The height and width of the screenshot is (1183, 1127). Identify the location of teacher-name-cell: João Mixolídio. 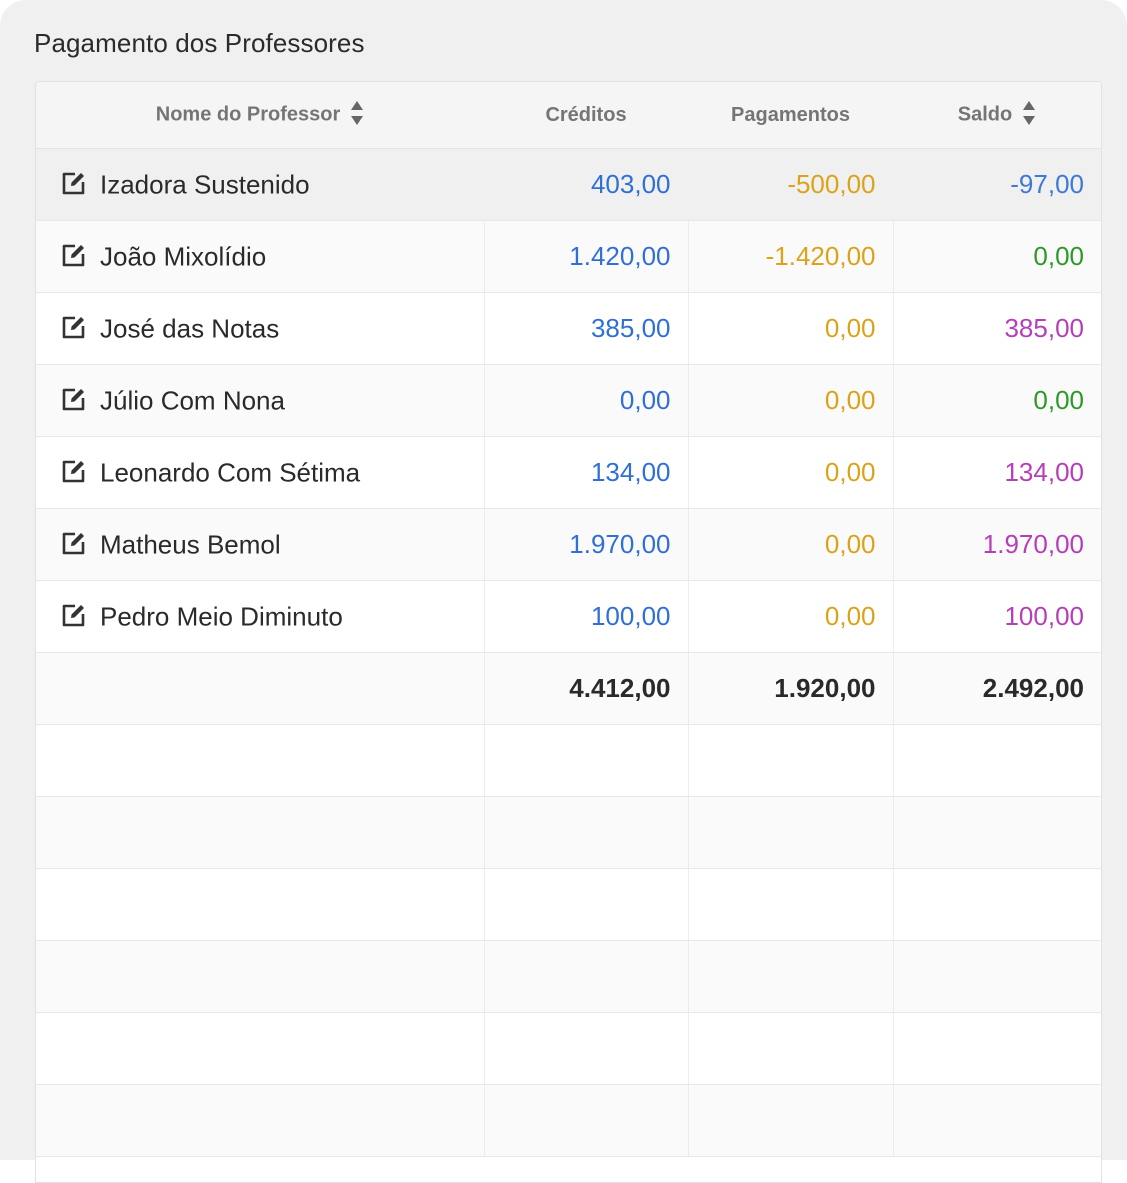
(260, 256).